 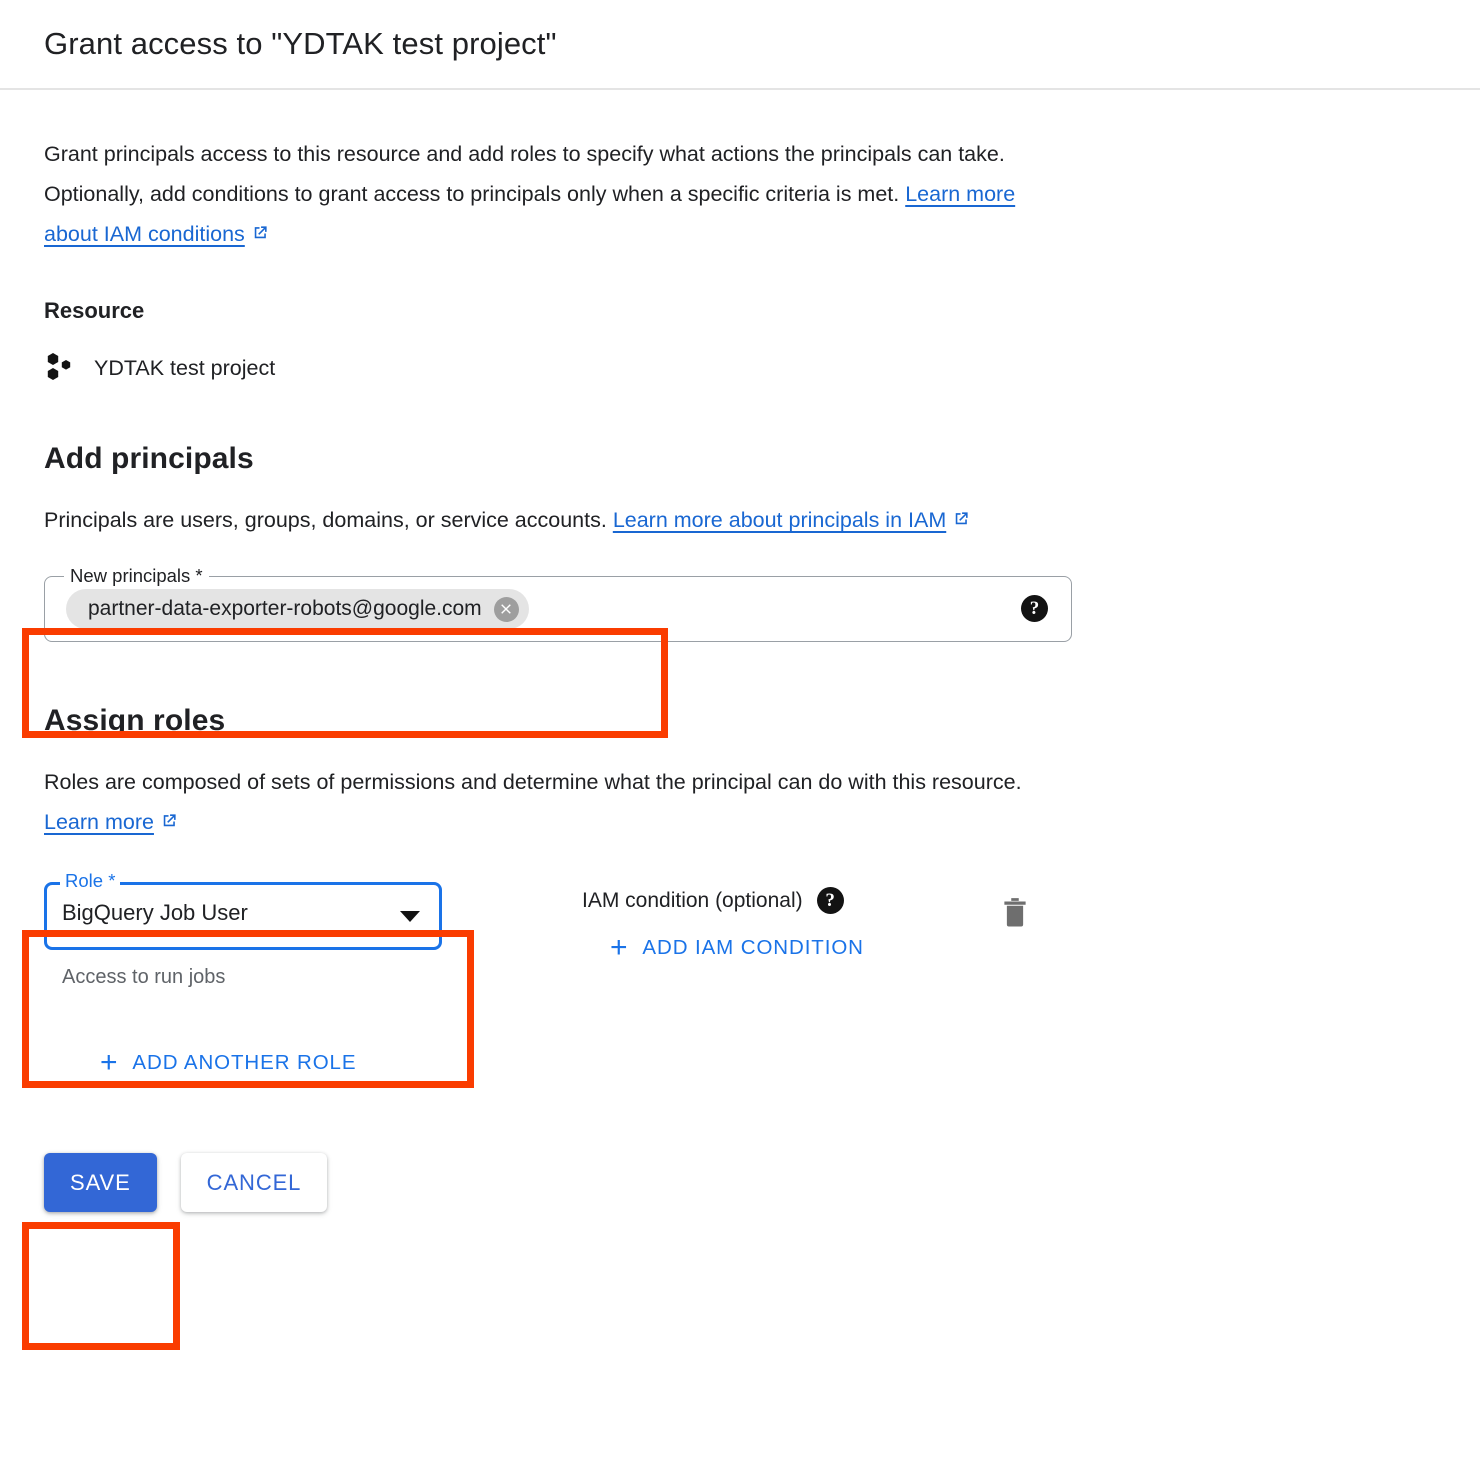 I want to click on resource-name: YDTAK test project, so click(x=185, y=368).